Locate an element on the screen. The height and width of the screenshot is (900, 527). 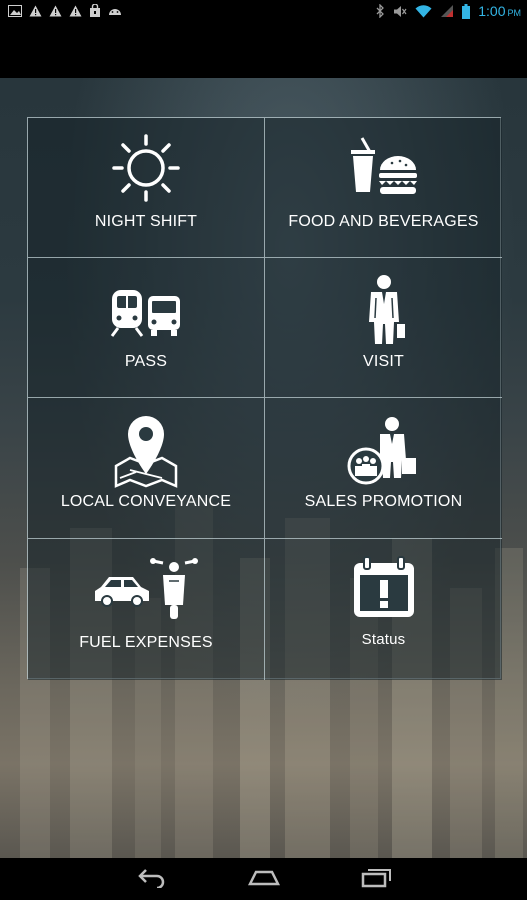
tile-night-shift: NIGHT SHIFT is located at coordinates (146, 188).